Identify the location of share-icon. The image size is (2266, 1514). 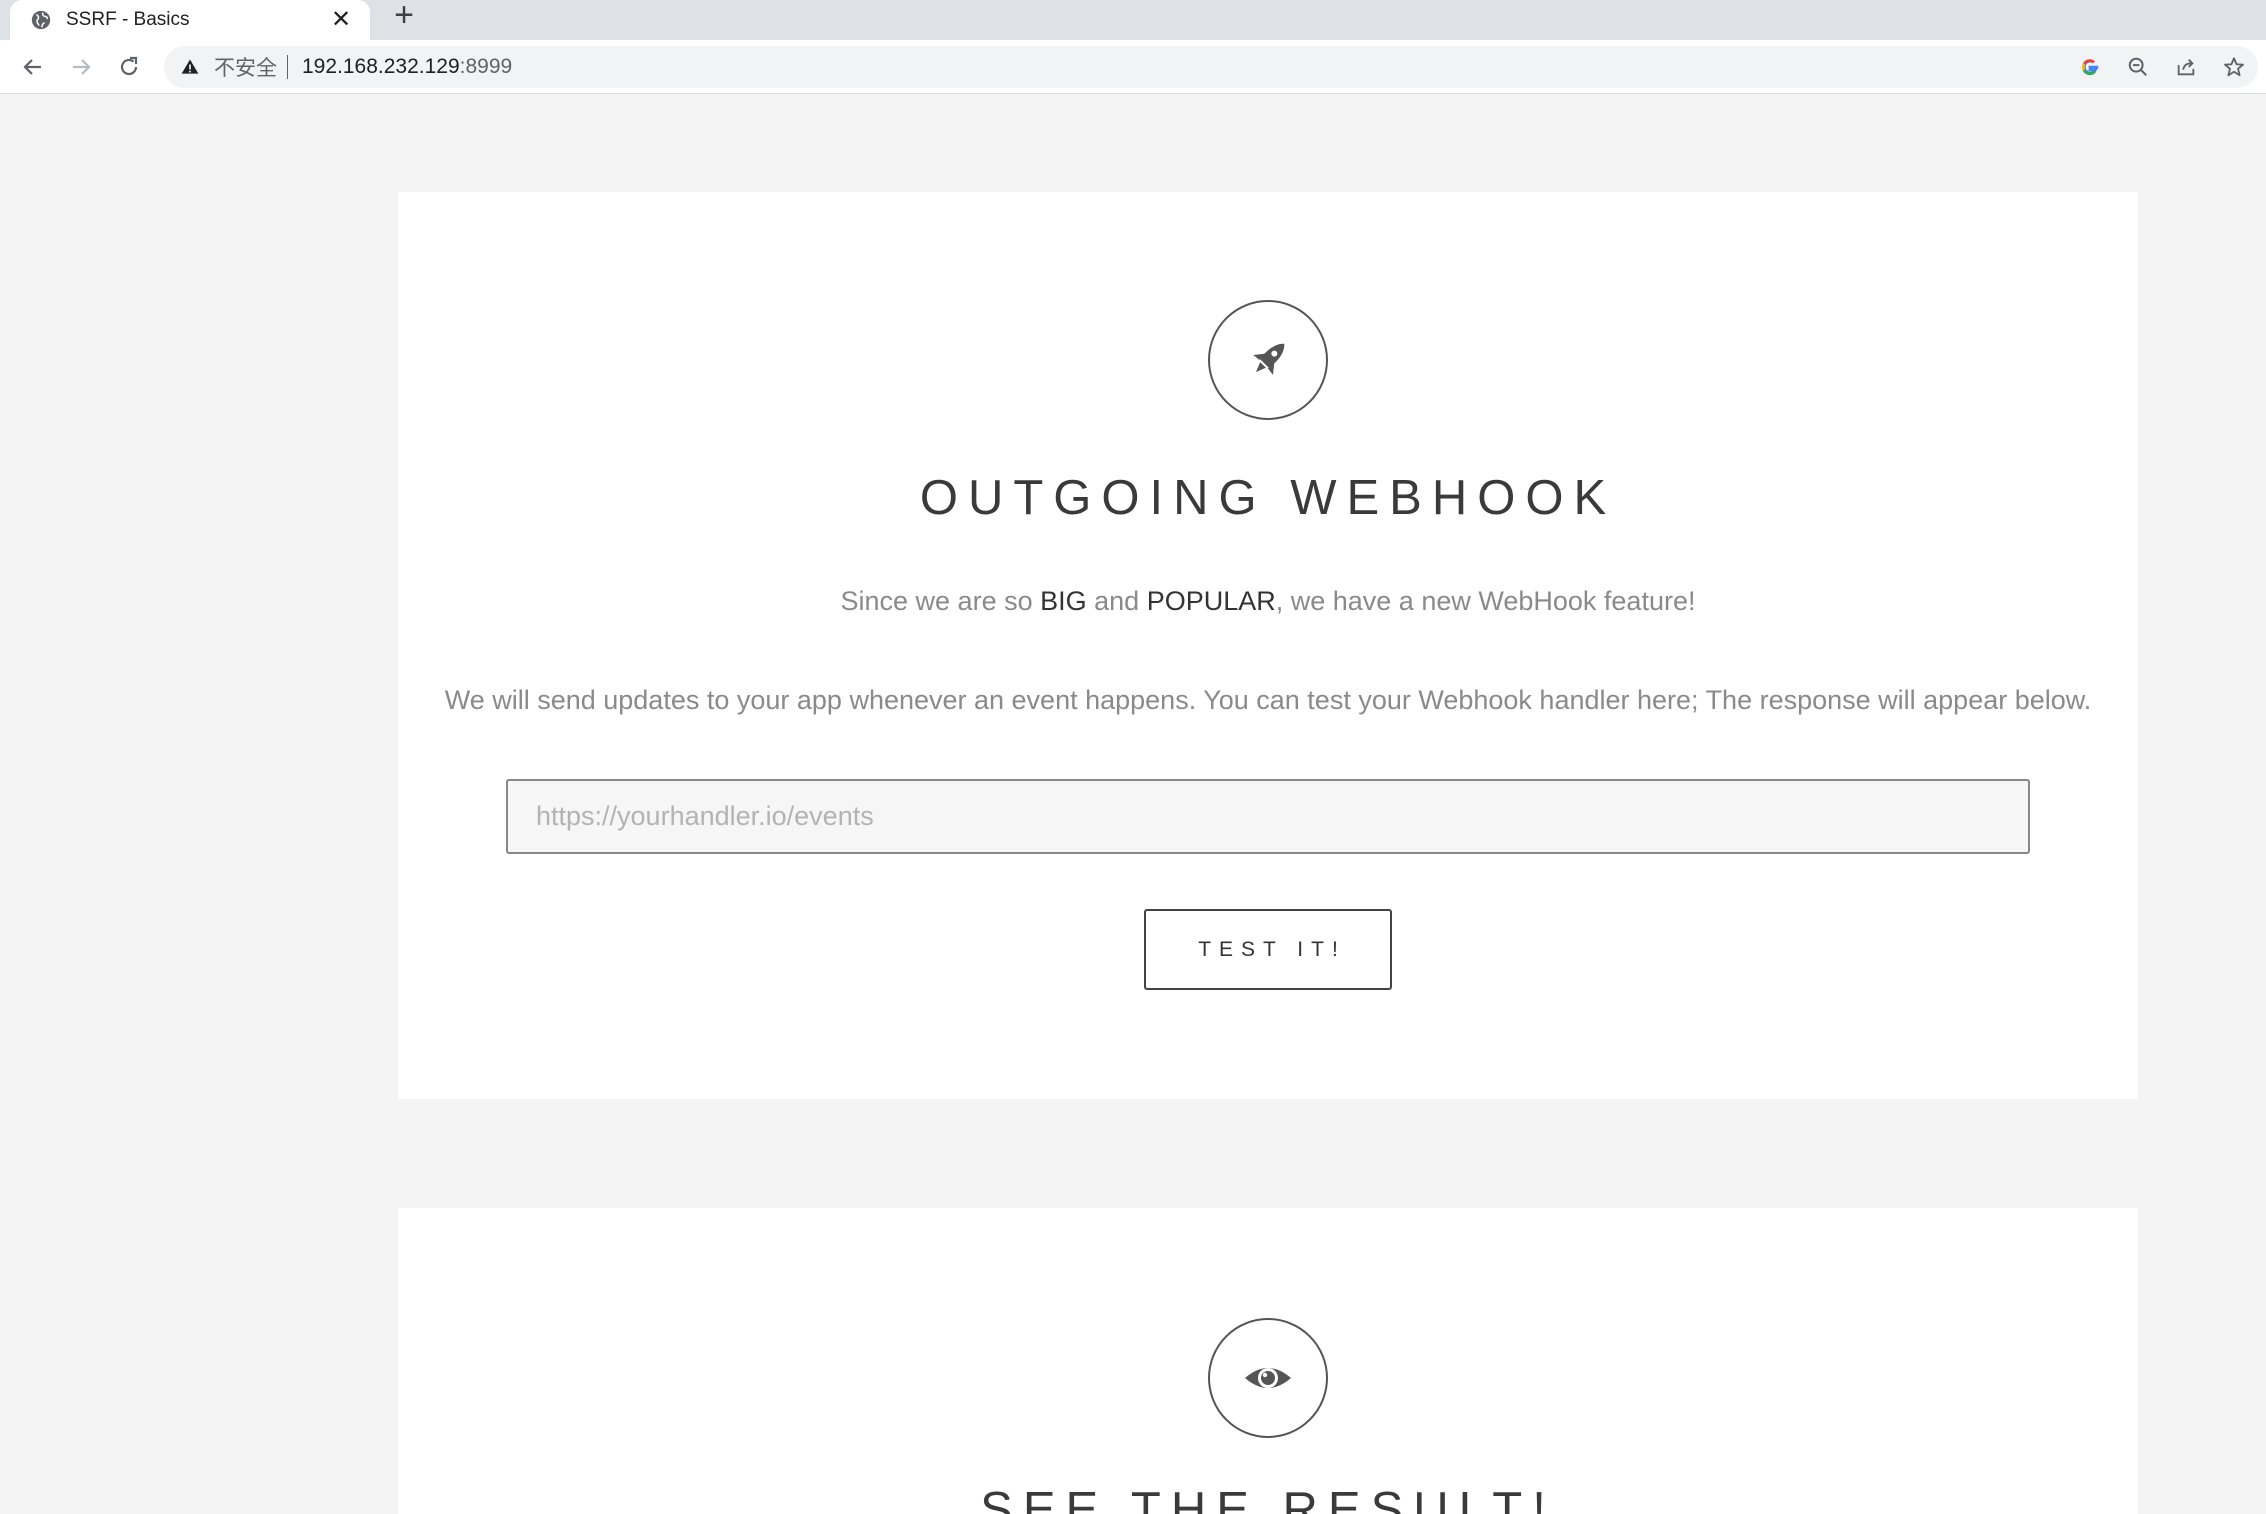
(2186, 67).